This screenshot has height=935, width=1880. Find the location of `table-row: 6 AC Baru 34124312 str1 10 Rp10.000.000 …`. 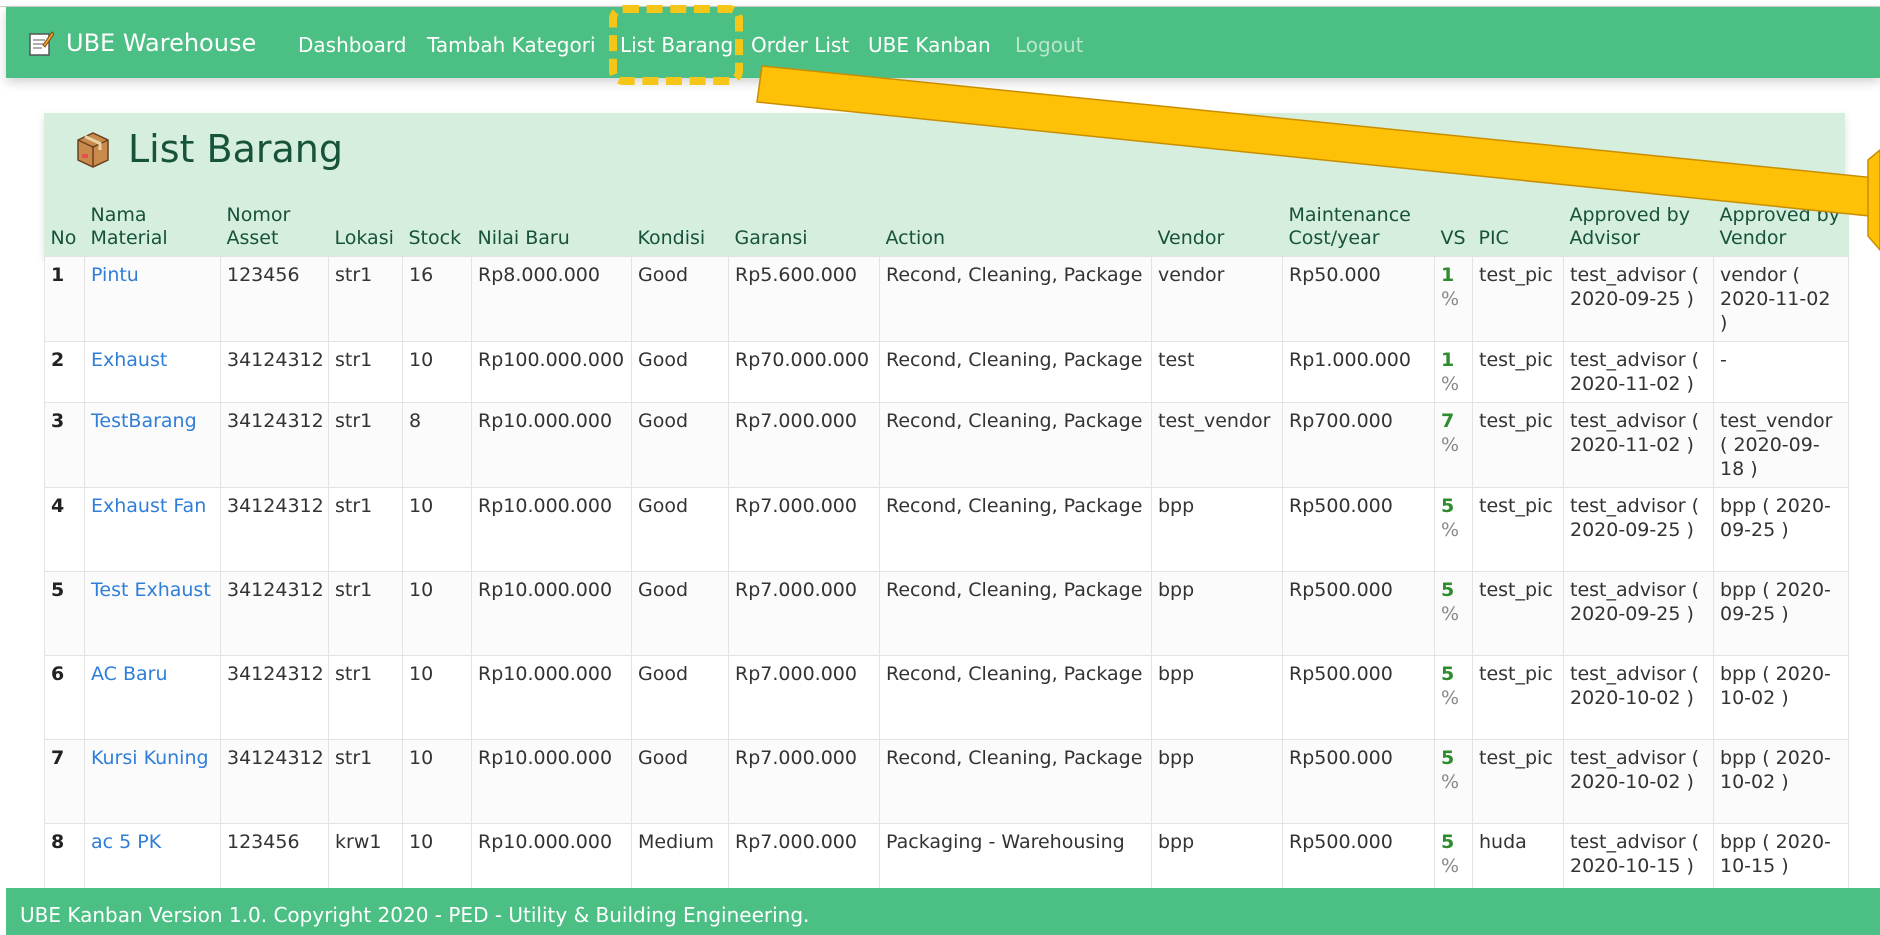

table-row: 6 AC Baru 34124312 str1 10 Rp10.000.000 … is located at coordinates (946, 697).